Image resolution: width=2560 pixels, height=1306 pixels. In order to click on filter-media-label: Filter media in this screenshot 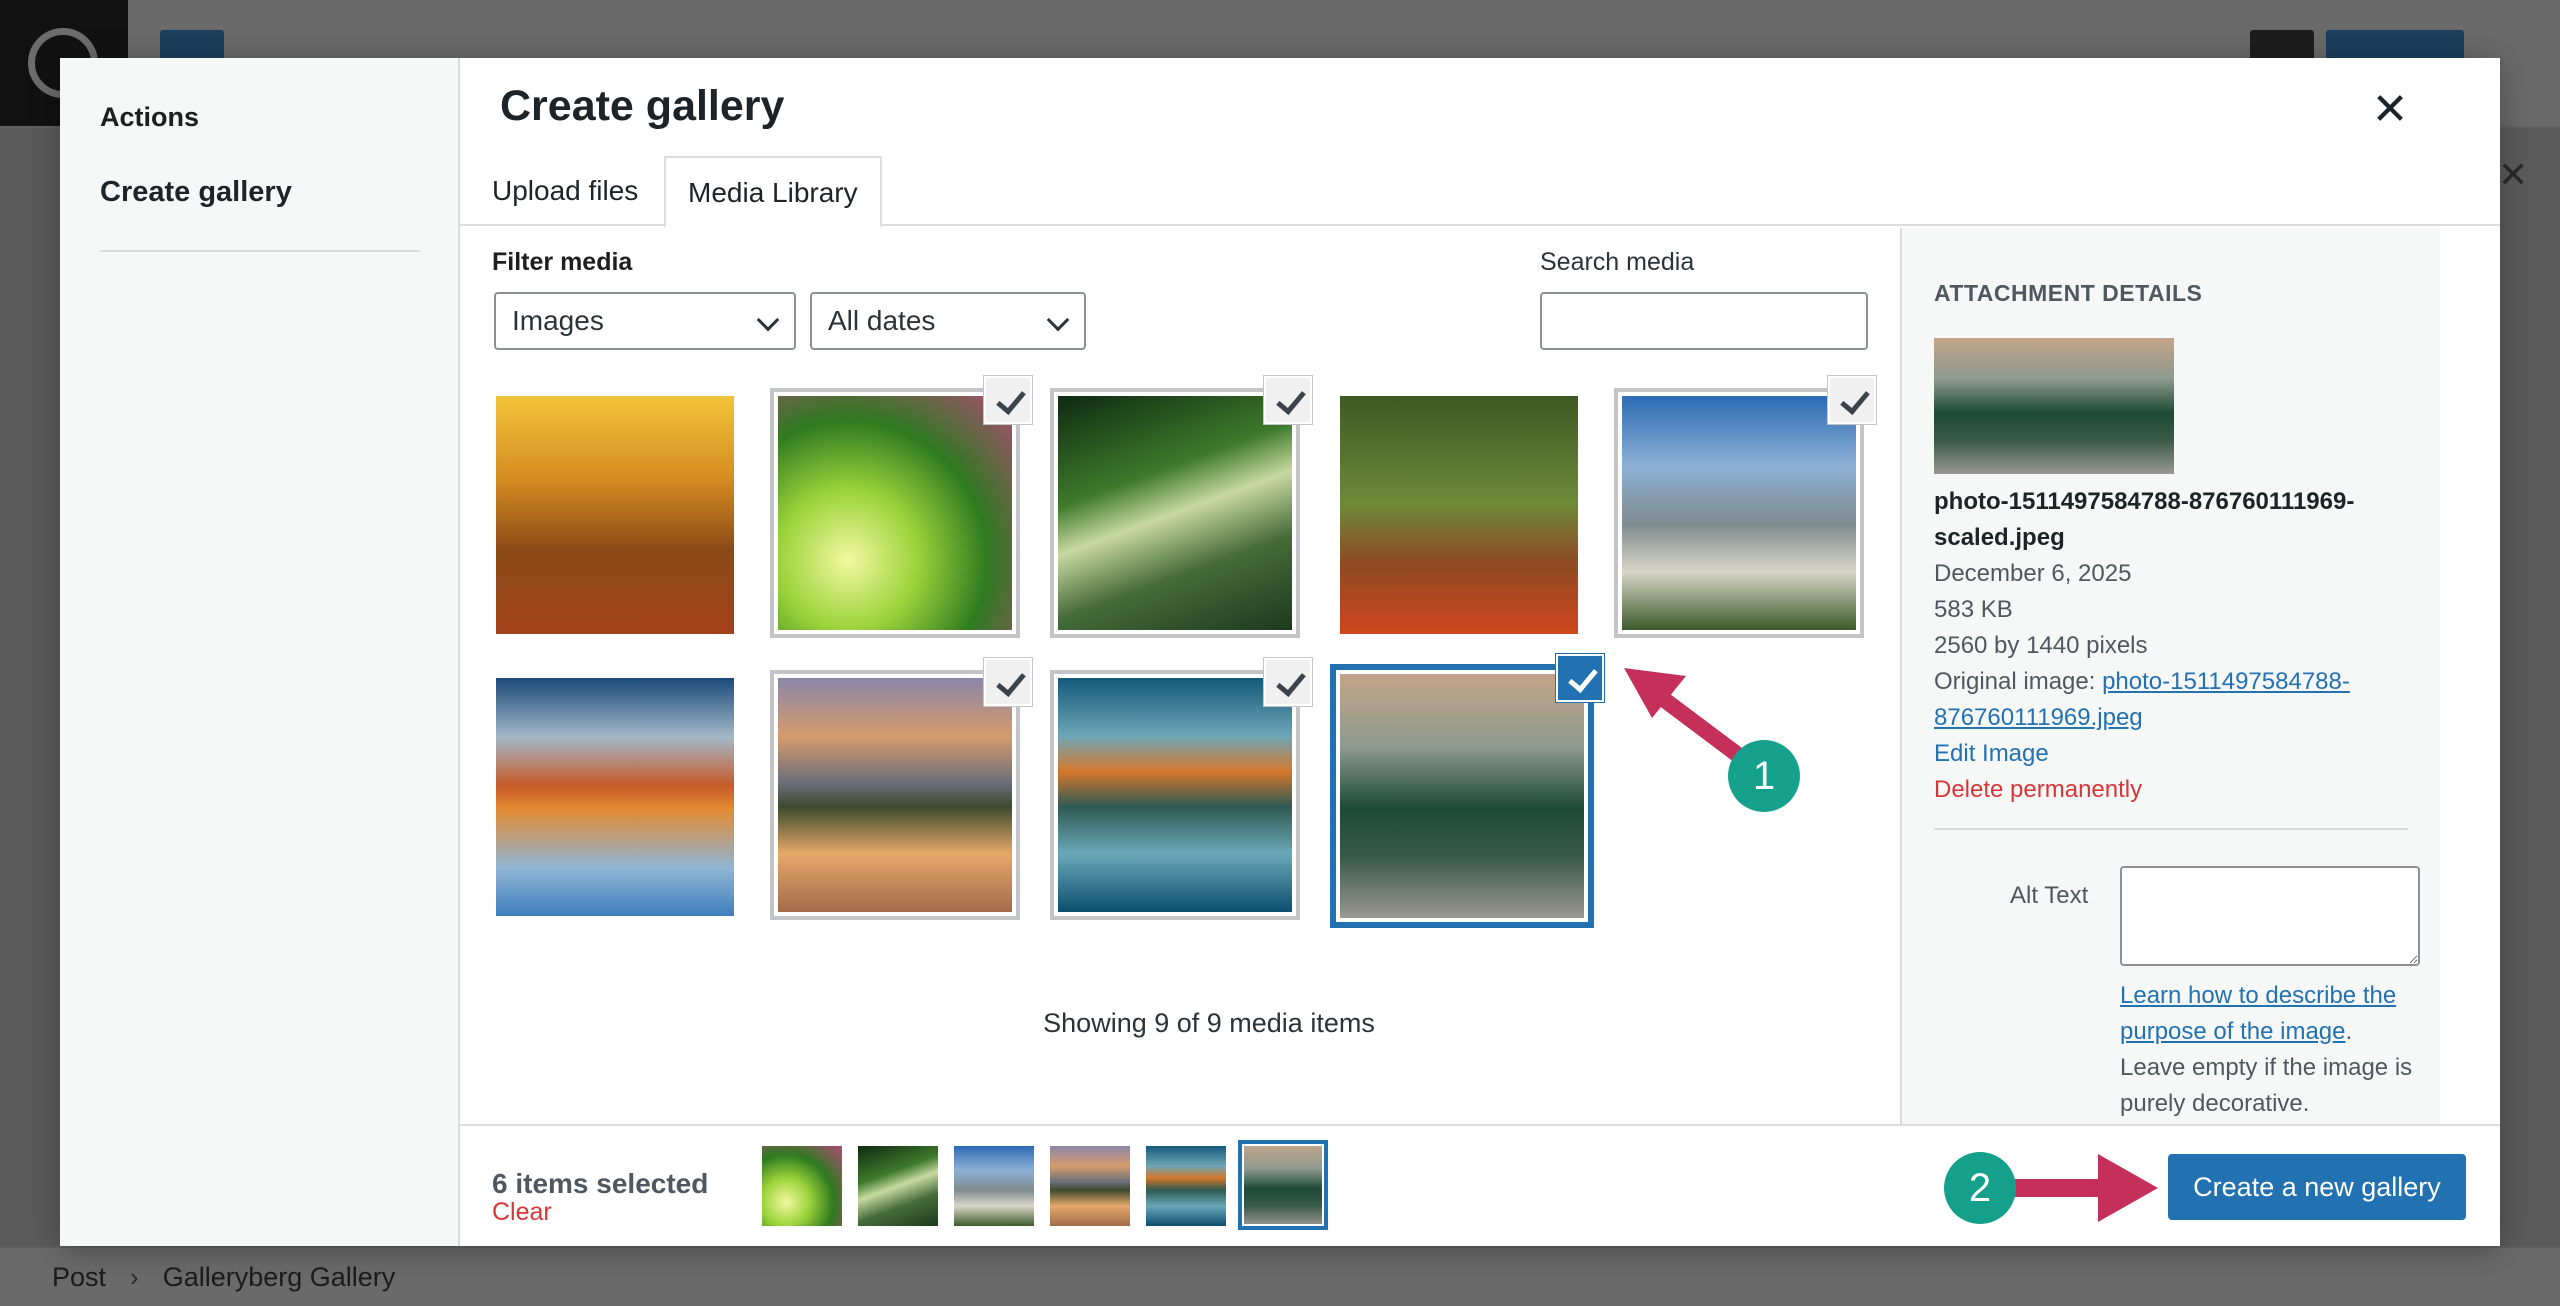, I will do `click(562, 262)`.